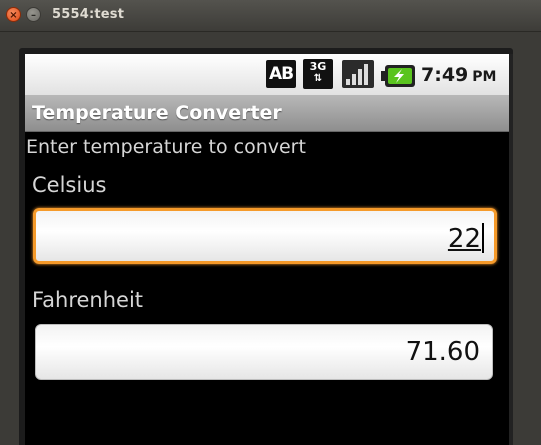 The width and height of the screenshot is (541, 445). What do you see at coordinates (445, 75) in the screenshot?
I see `clock-time: 7:49` at bounding box center [445, 75].